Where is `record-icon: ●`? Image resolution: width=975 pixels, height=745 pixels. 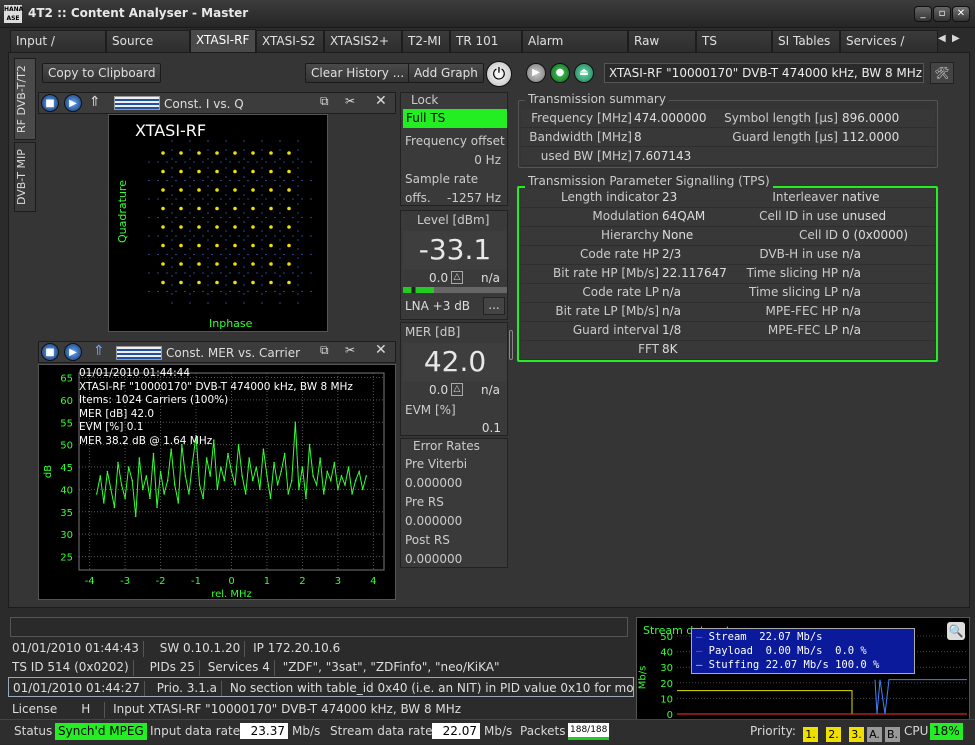 record-icon: ● is located at coordinates (560, 73).